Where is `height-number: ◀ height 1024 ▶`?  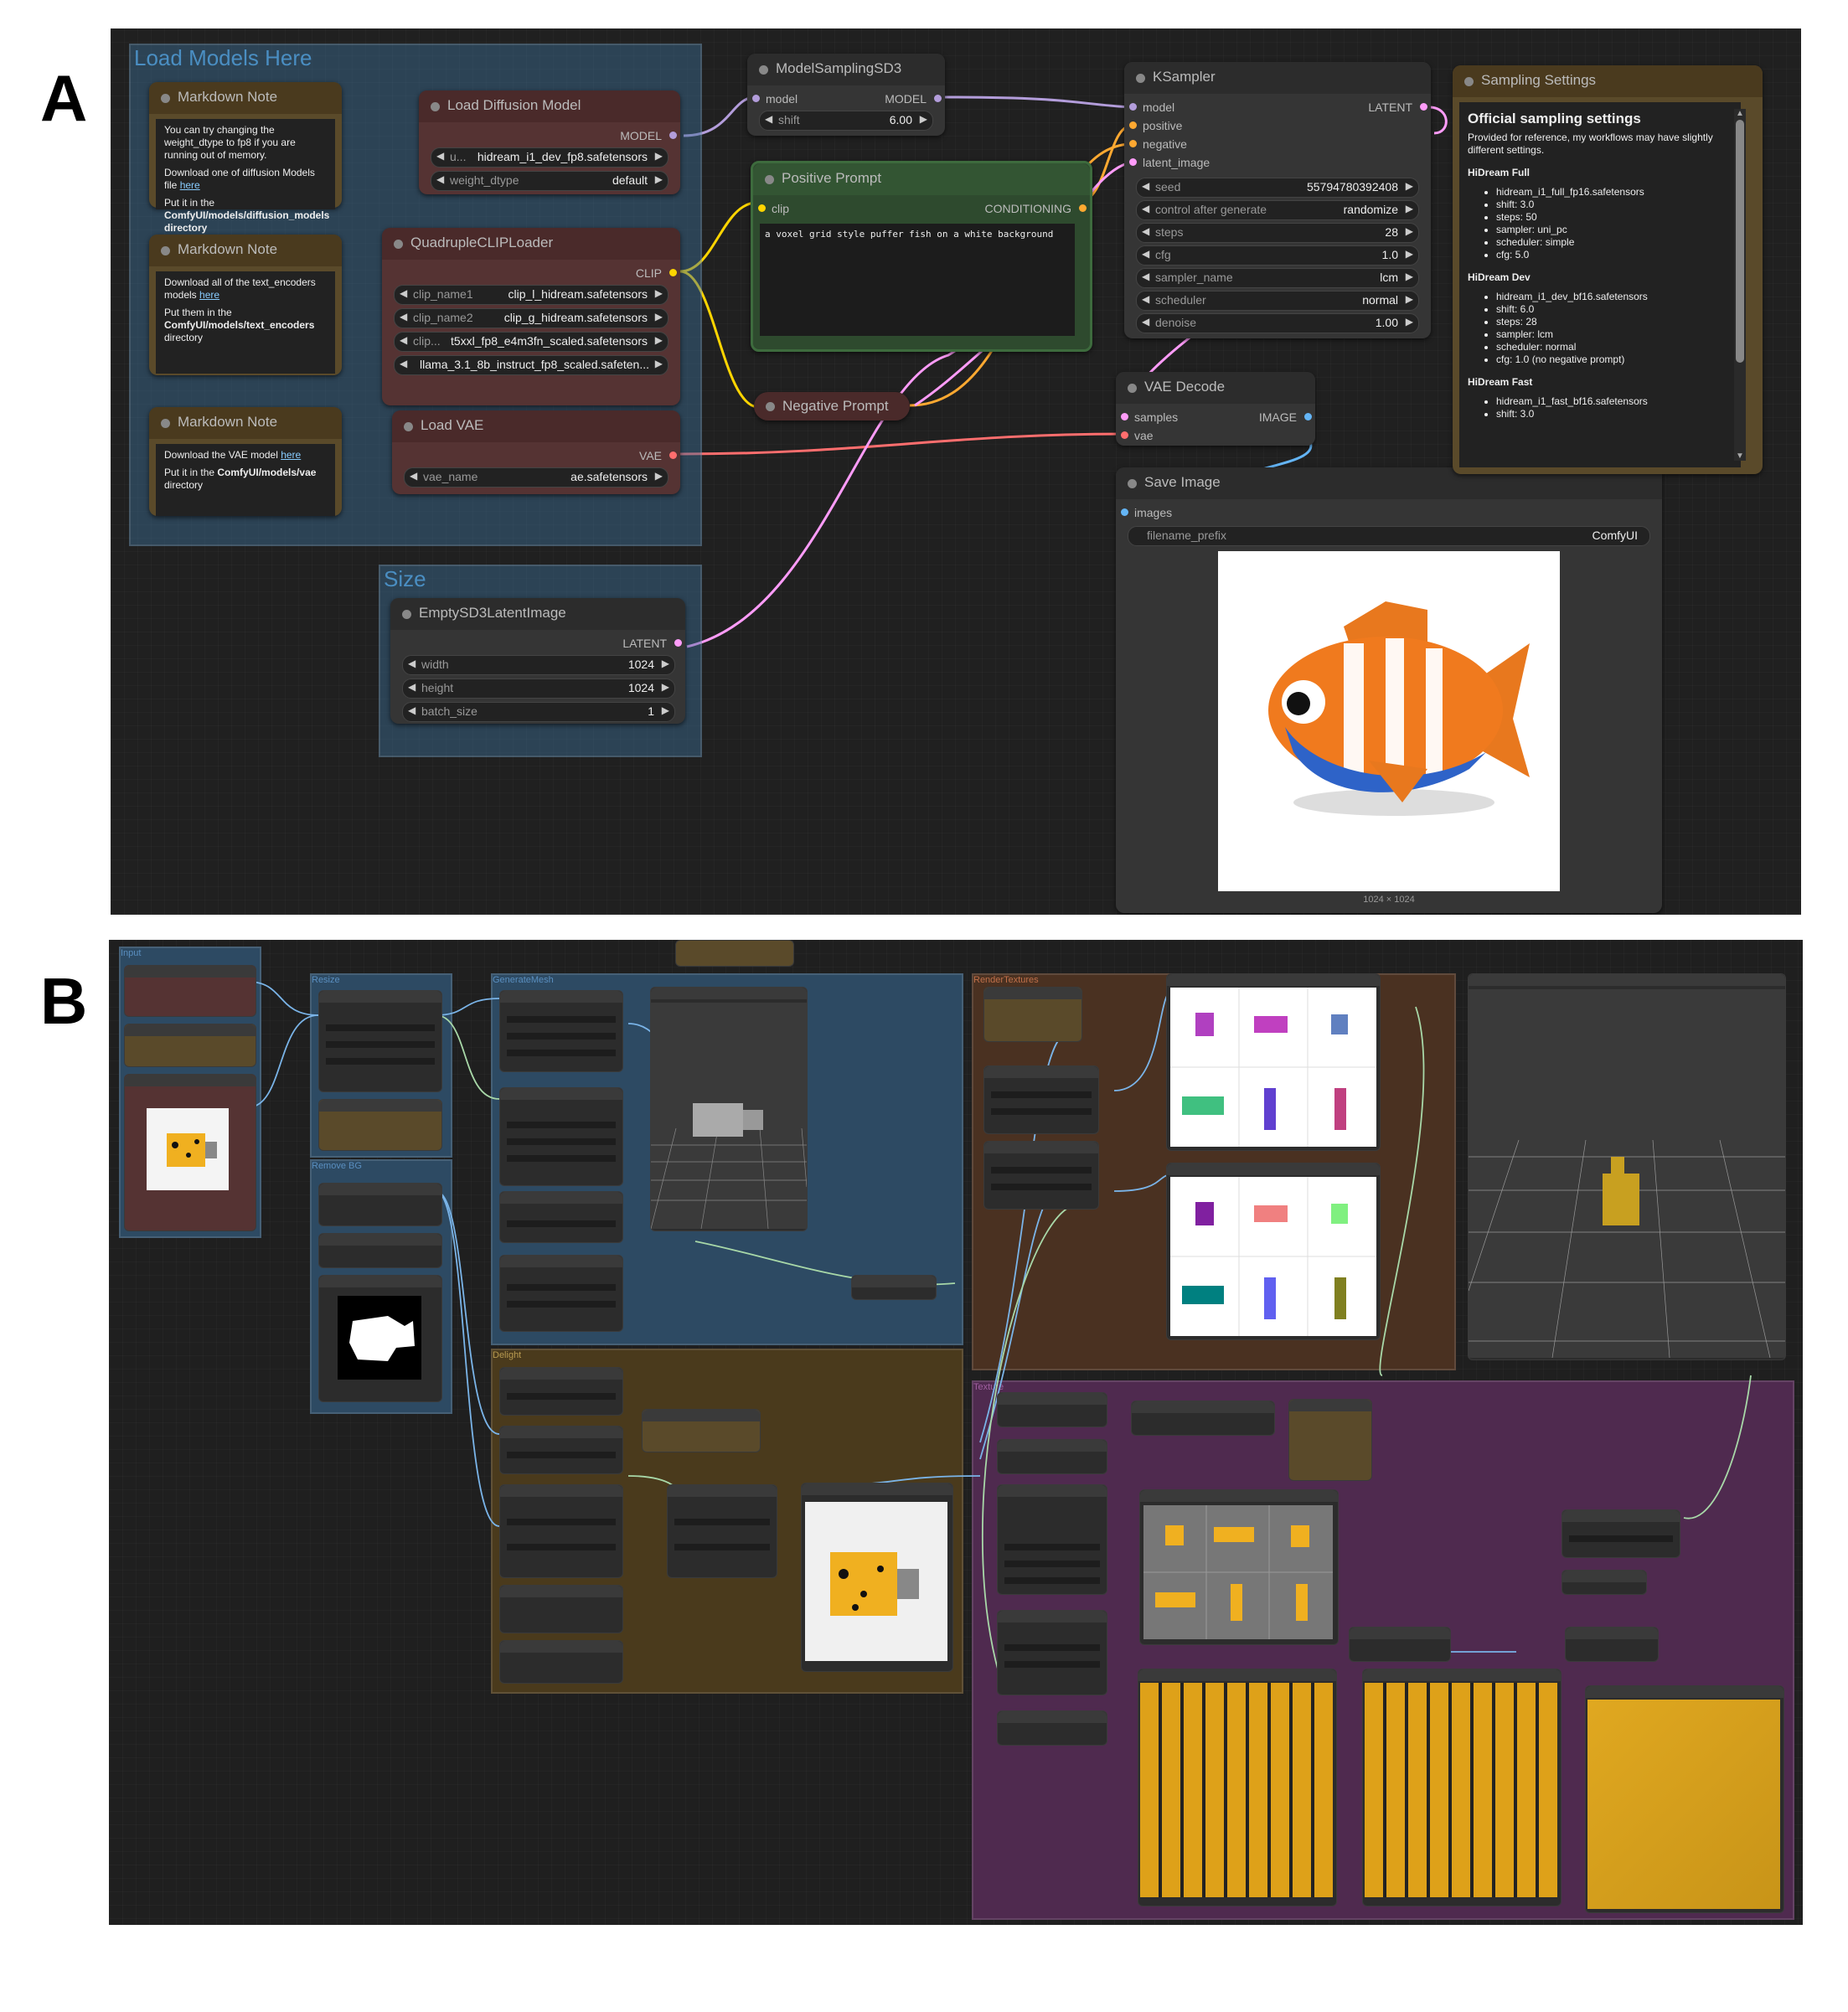
height-number: ◀ height 1024 ▶ is located at coordinates (538, 688).